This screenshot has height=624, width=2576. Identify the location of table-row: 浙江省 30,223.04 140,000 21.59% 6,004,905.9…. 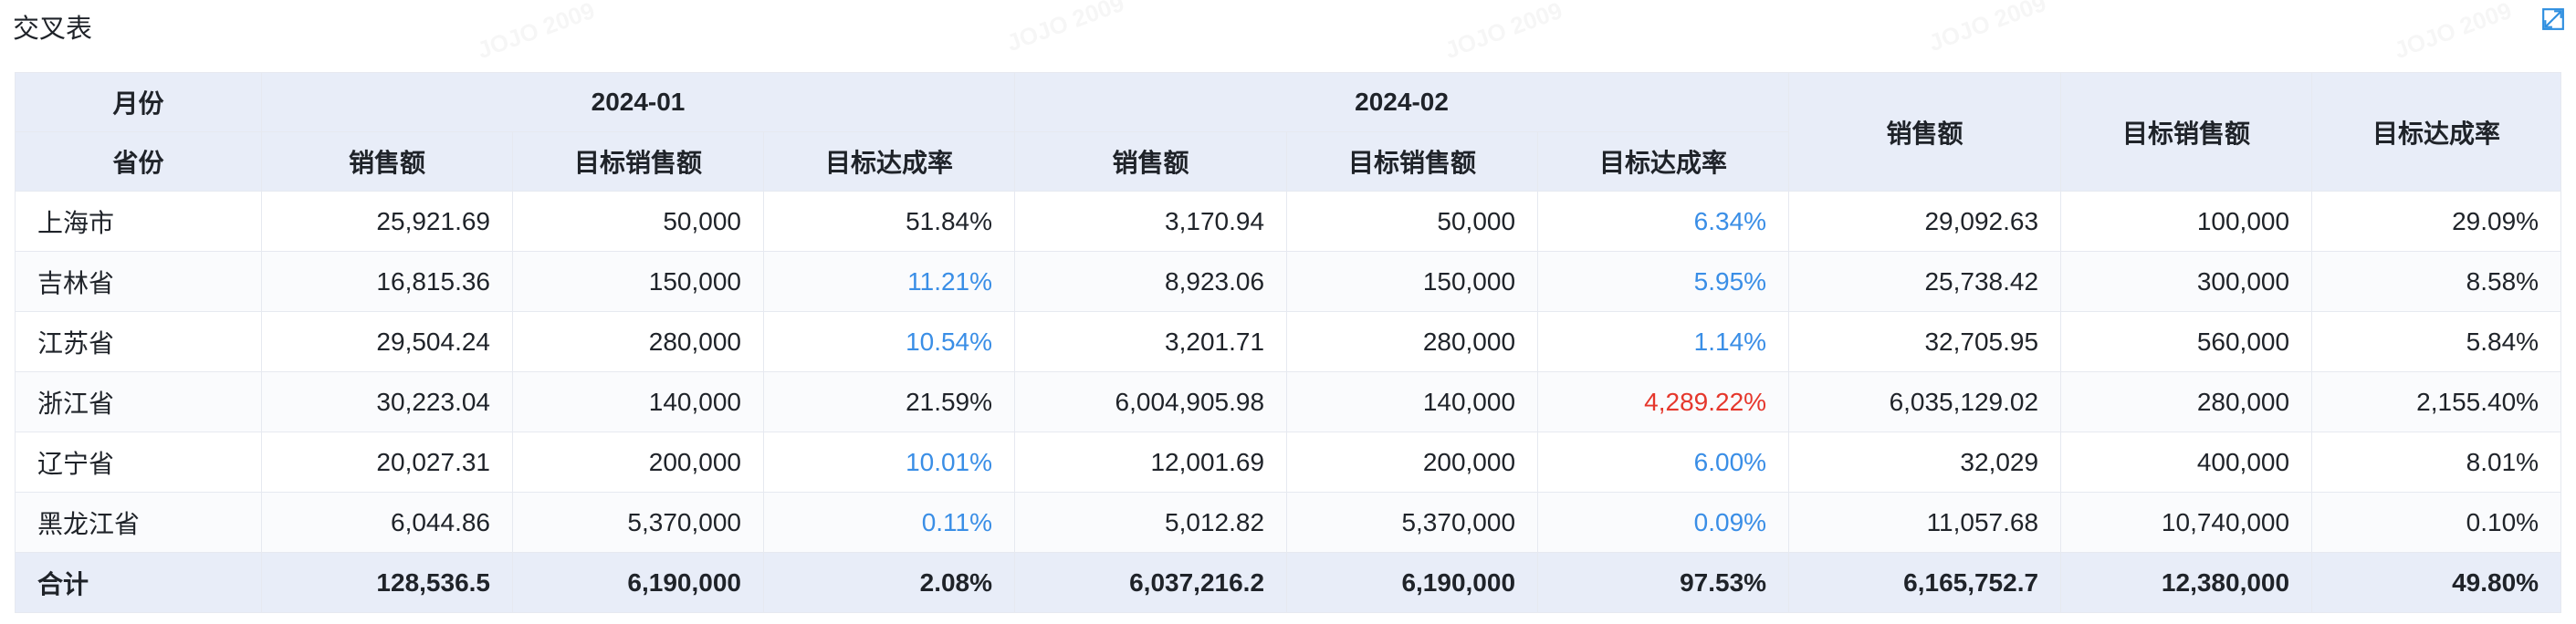
(1289, 401).